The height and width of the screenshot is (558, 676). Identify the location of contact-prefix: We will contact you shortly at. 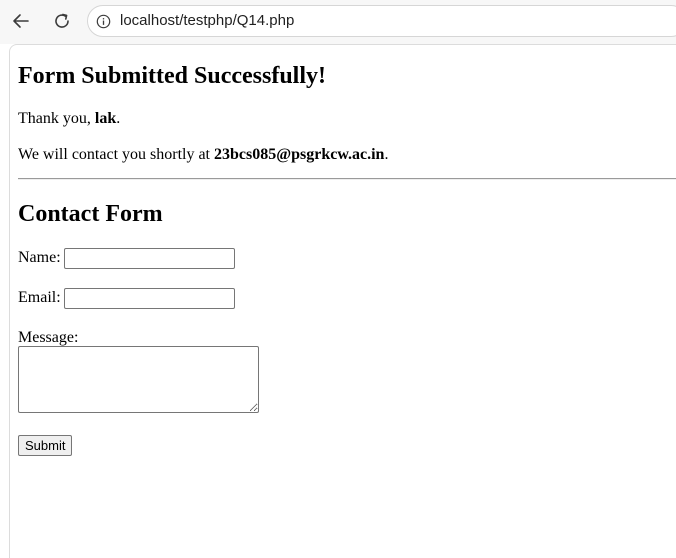
(116, 154).